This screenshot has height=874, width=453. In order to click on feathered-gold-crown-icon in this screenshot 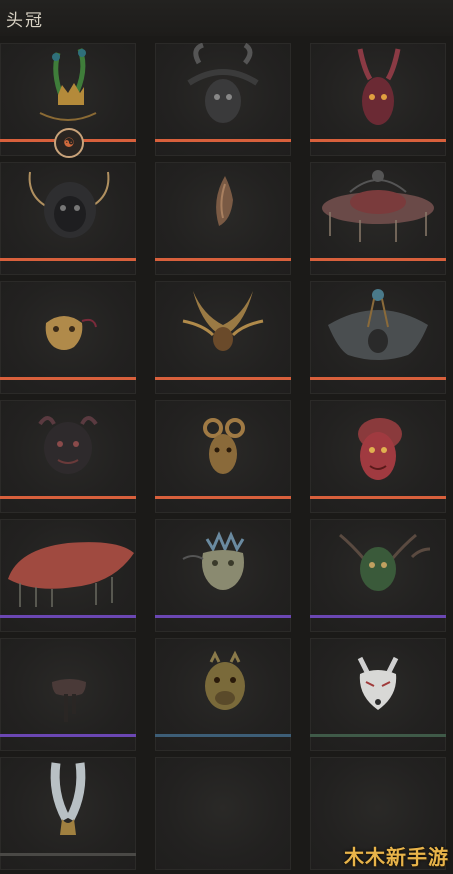, I will do `click(68, 84)`.